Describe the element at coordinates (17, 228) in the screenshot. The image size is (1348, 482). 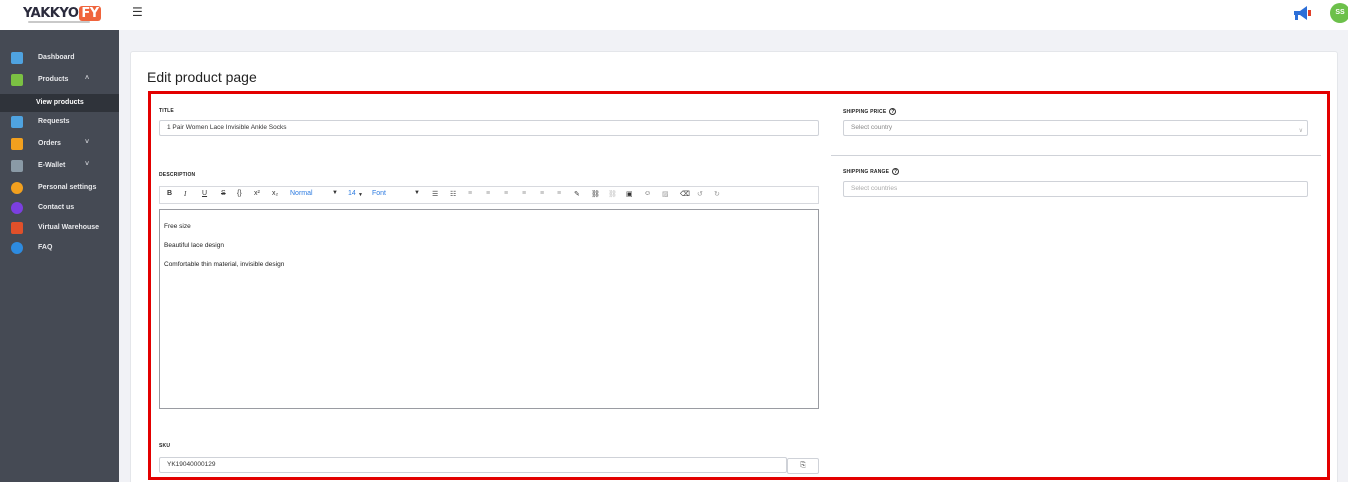
I see `warehouse-icon` at that location.